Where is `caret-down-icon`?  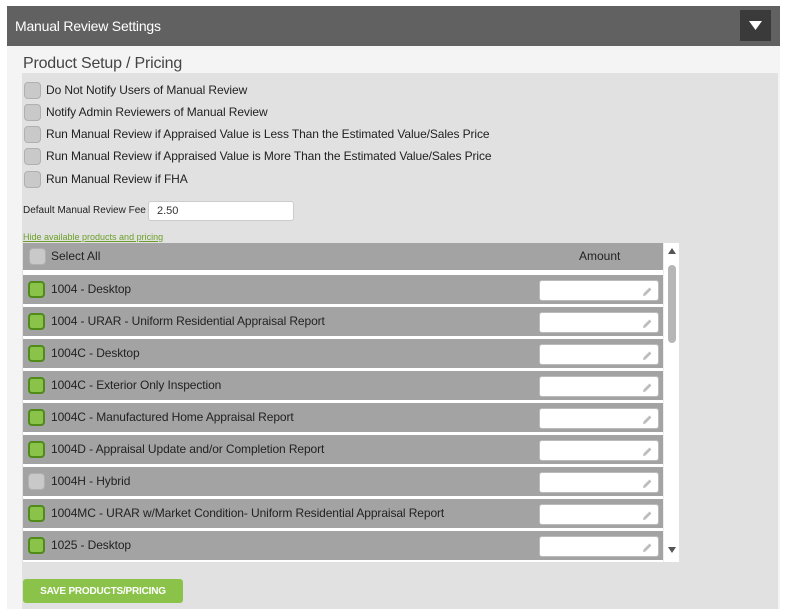
caret-down-icon is located at coordinates (755, 25).